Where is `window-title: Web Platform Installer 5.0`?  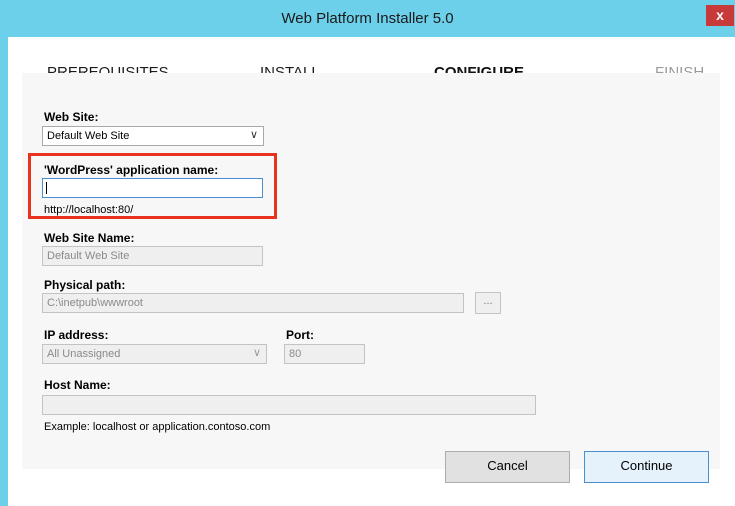 window-title: Web Platform Installer 5.0 is located at coordinates (367, 18).